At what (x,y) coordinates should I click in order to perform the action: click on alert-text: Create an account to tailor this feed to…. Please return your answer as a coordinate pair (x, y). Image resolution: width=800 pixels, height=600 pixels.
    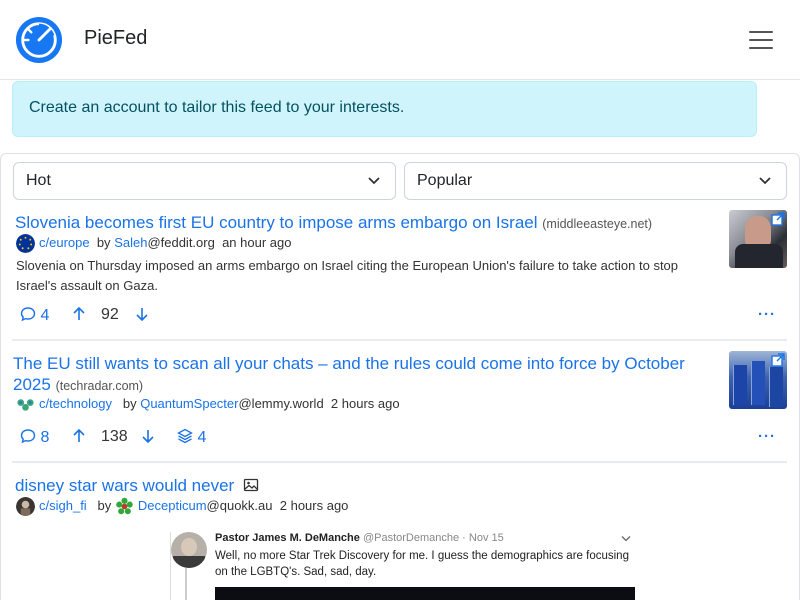
    Looking at the image, I should click on (217, 107).